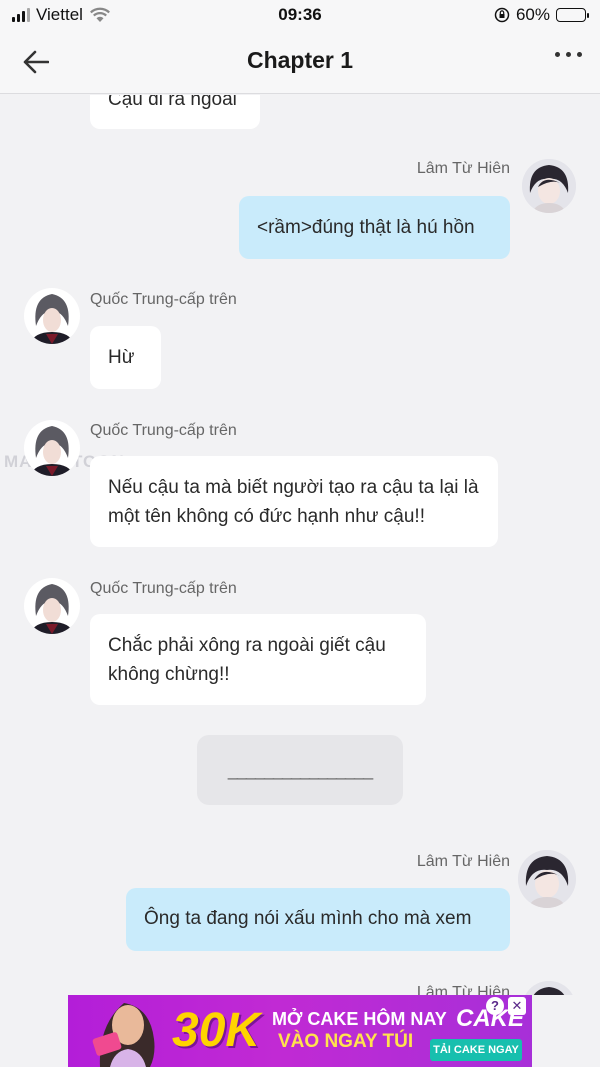  What do you see at coordinates (359, 1019) in the screenshot?
I see `ad-headline: MỞ CAKE HÔM NAY` at bounding box center [359, 1019].